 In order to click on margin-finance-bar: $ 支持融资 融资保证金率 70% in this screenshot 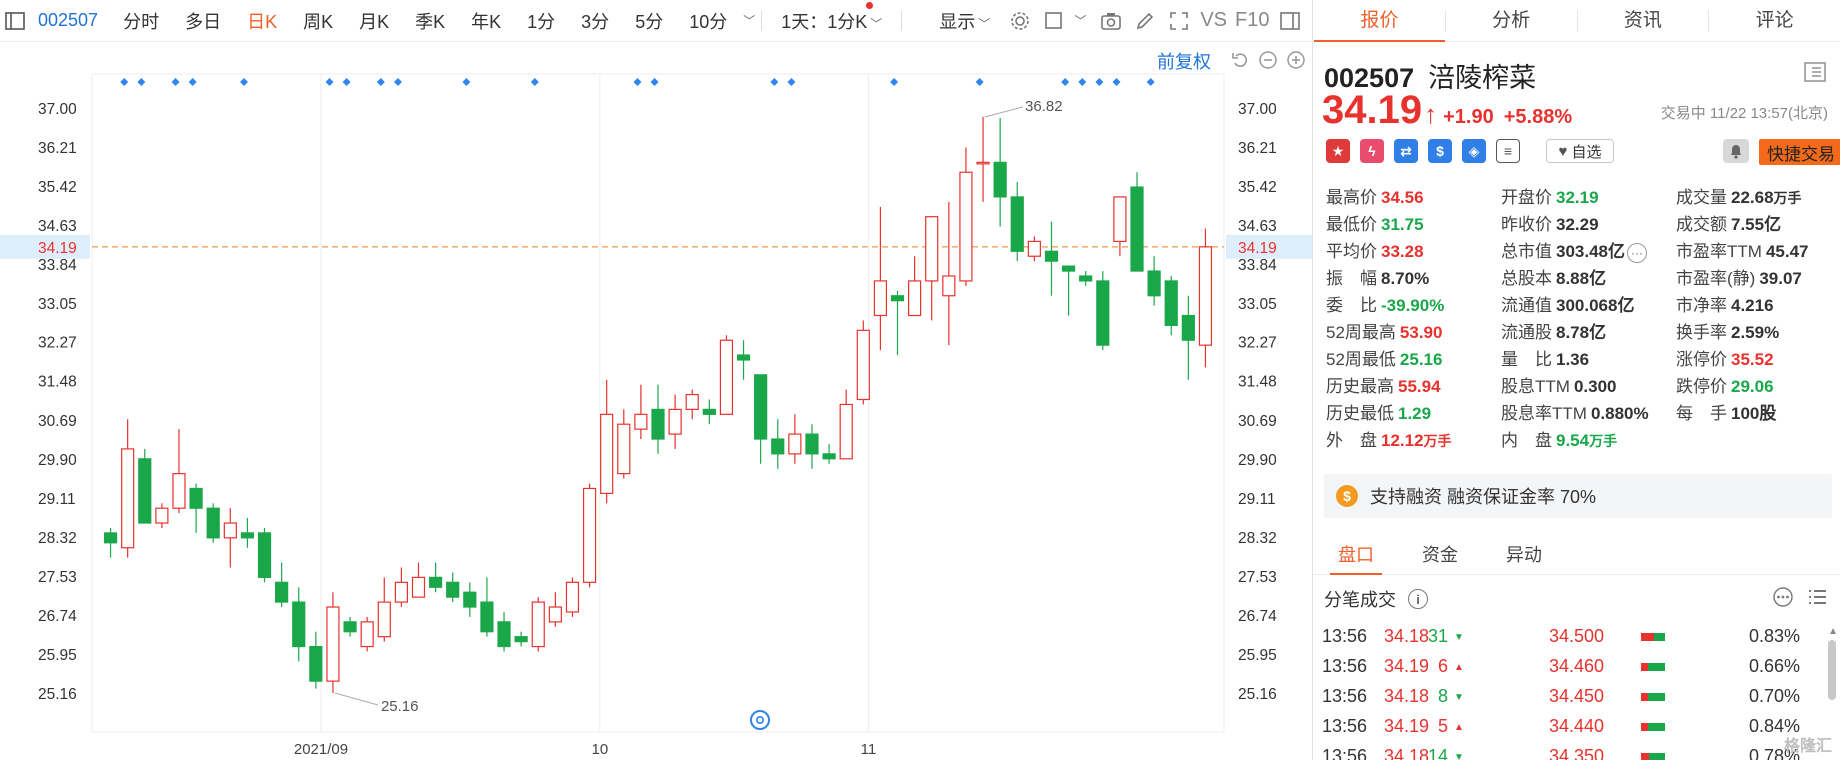, I will do `click(1578, 496)`.